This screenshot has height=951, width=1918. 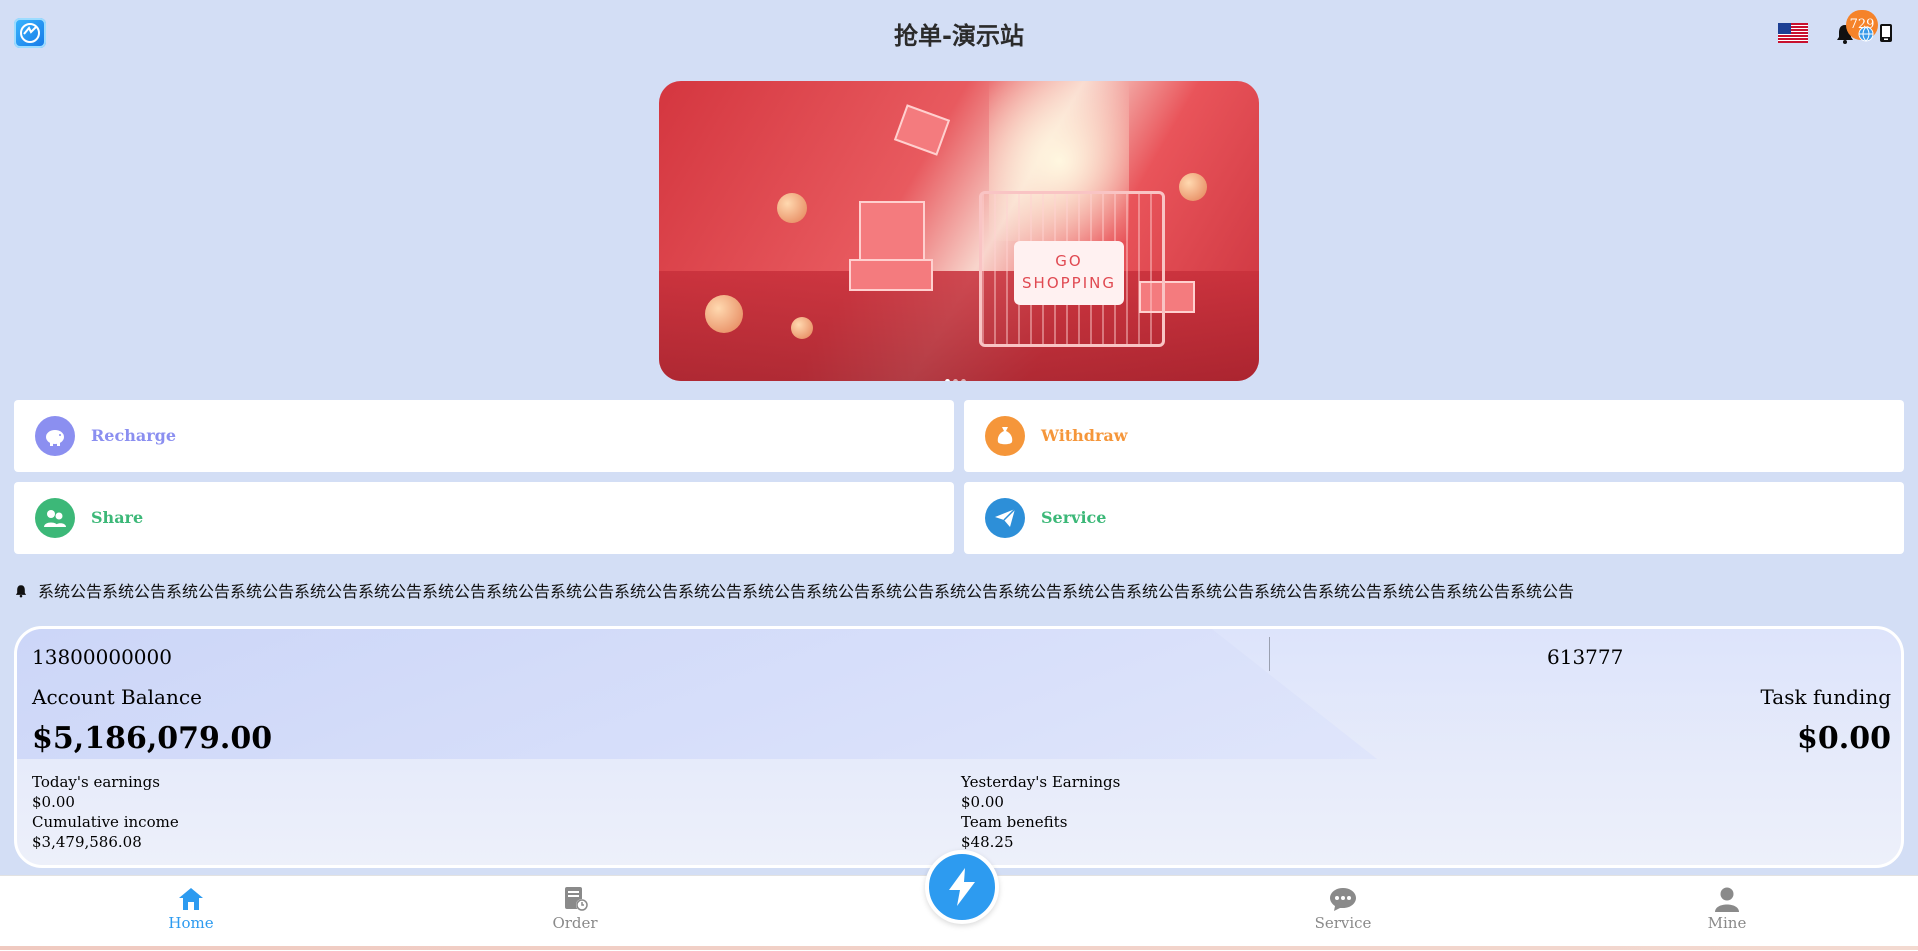 What do you see at coordinates (1084, 435) in the screenshot?
I see `withdraw-label: Withdraw` at bounding box center [1084, 435].